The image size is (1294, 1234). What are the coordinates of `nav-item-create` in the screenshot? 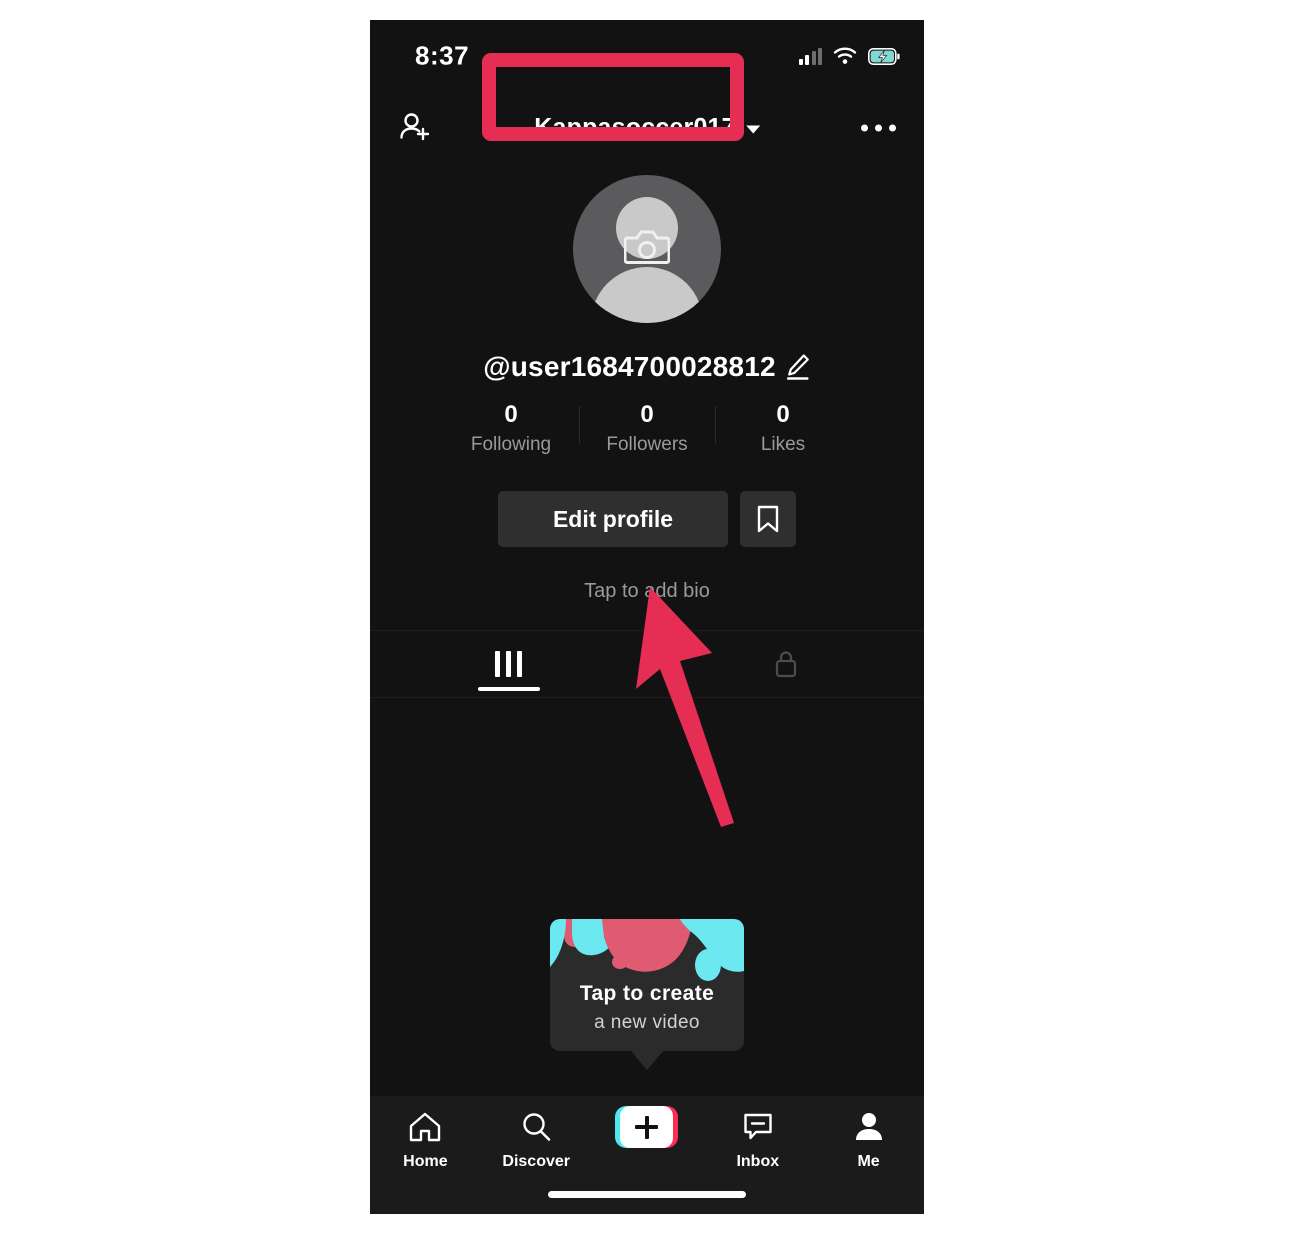 It's located at (647, 1129).